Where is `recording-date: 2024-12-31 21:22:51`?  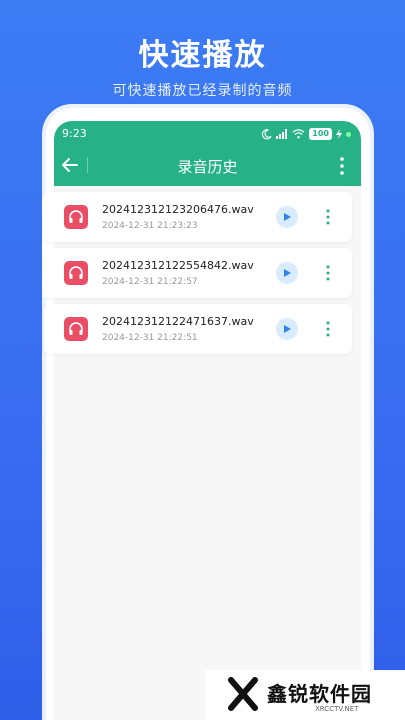 recording-date: 2024-12-31 21:22:51 is located at coordinates (150, 338).